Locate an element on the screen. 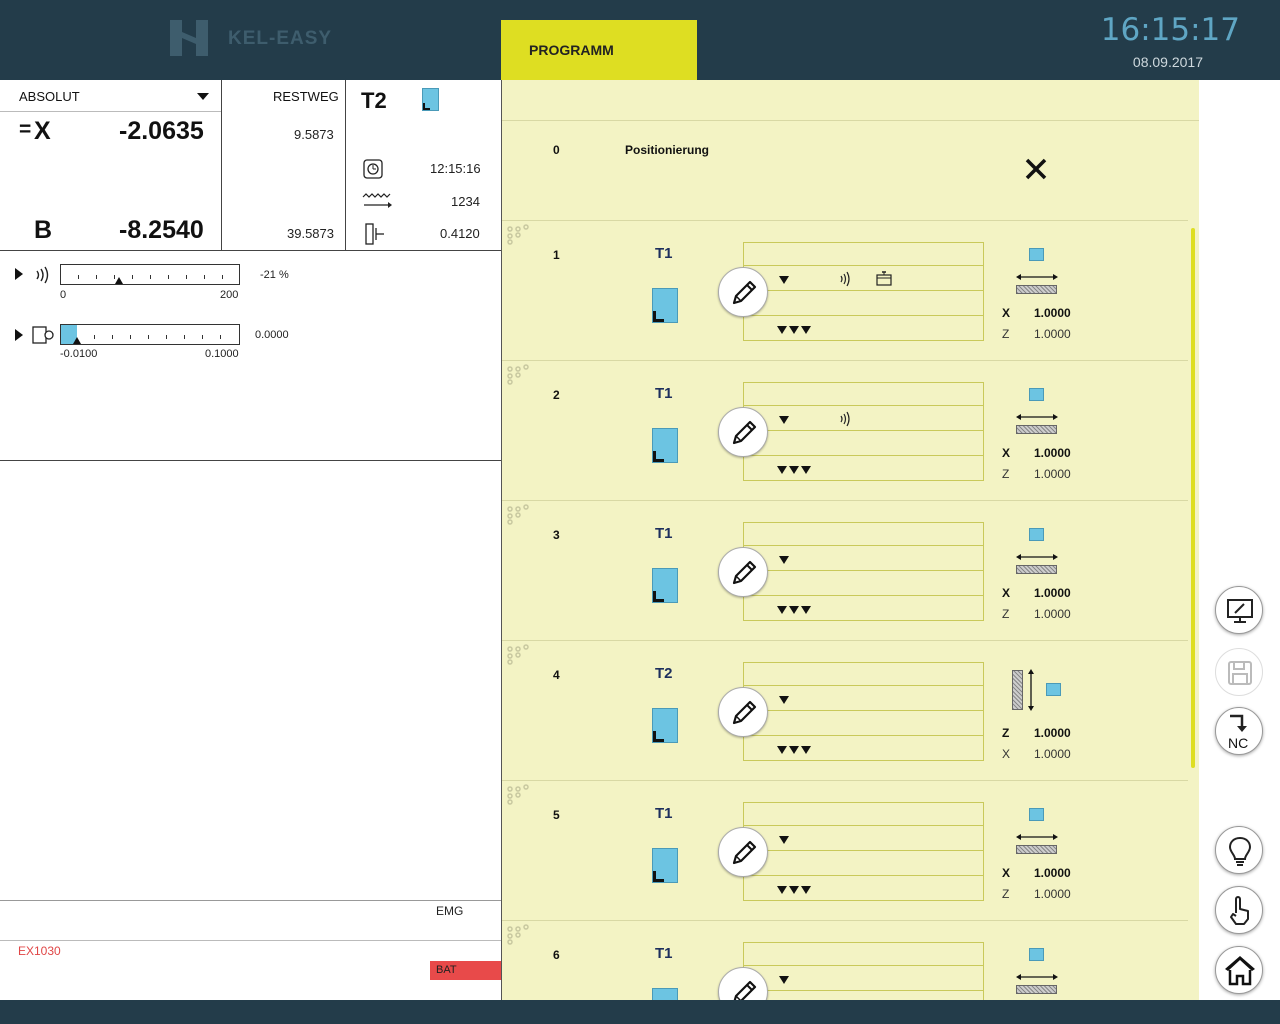  x-restweg-value: 9.5873 is located at coordinates (314, 134).